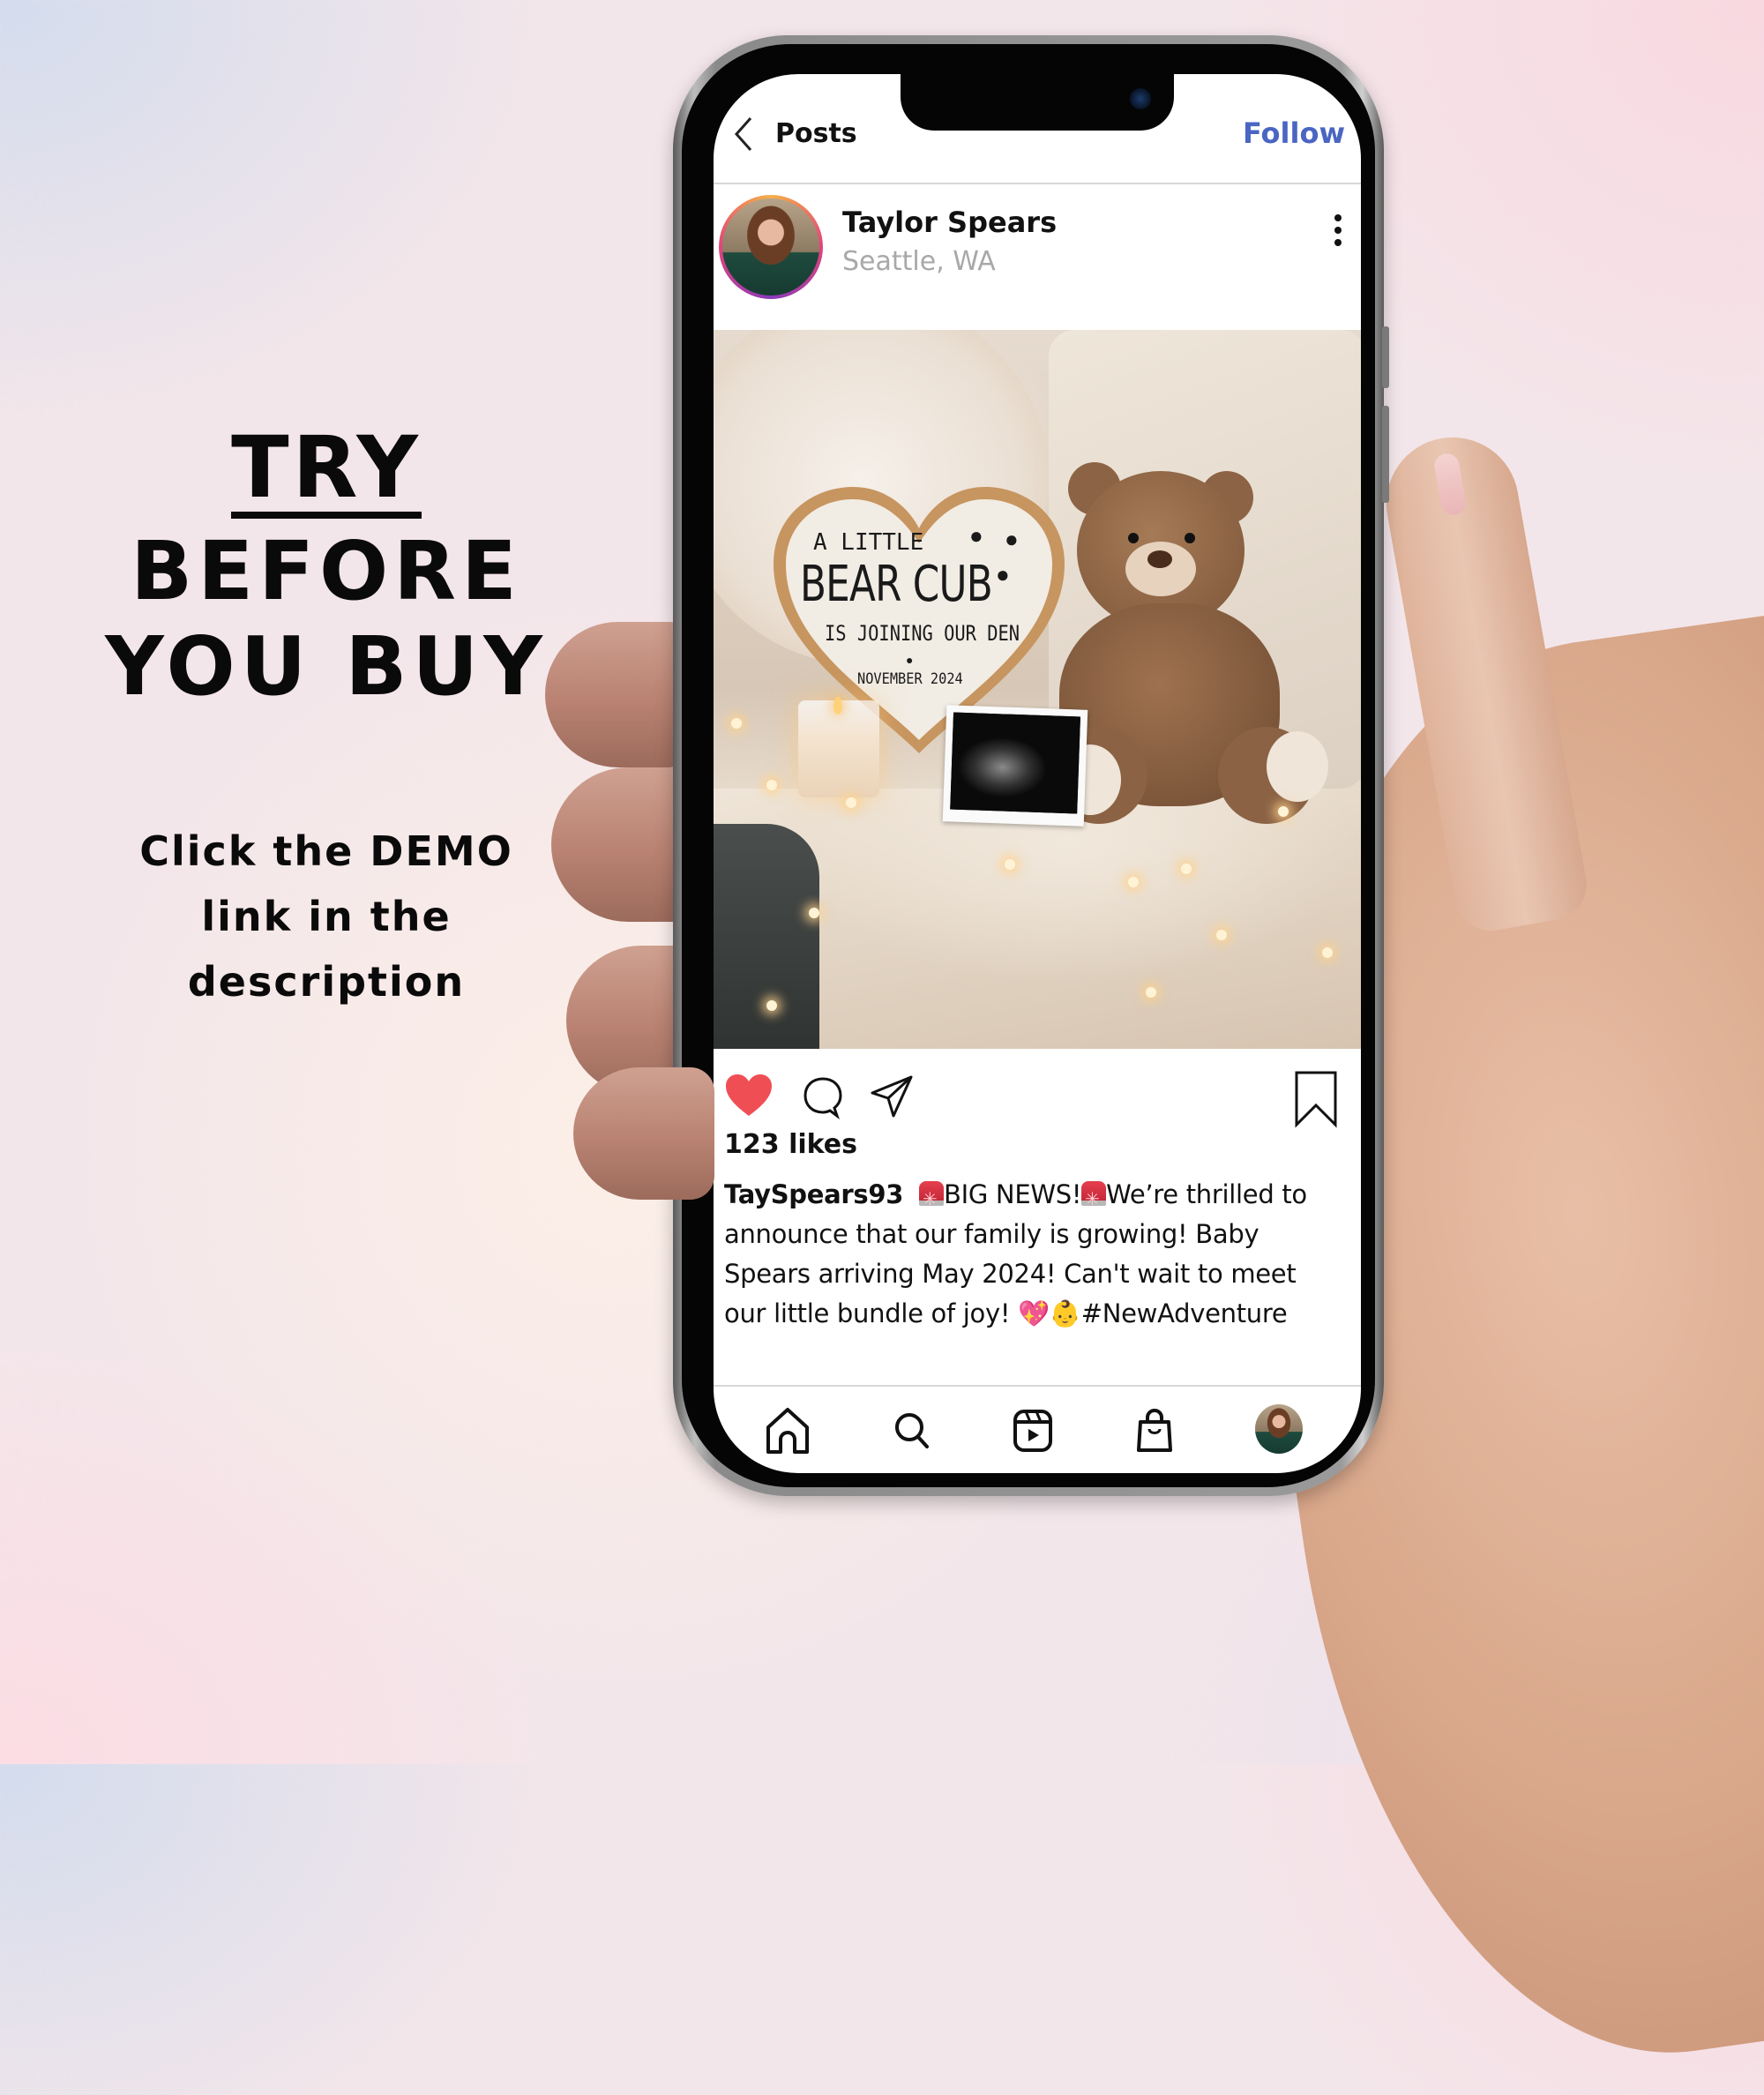 This screenshot has height=2095, width=1764. What do you see at coordinates (1049, 1313) in the screenshot?
I see `caption-emojis: 💖👶` at bounding box center [1049, 1313].